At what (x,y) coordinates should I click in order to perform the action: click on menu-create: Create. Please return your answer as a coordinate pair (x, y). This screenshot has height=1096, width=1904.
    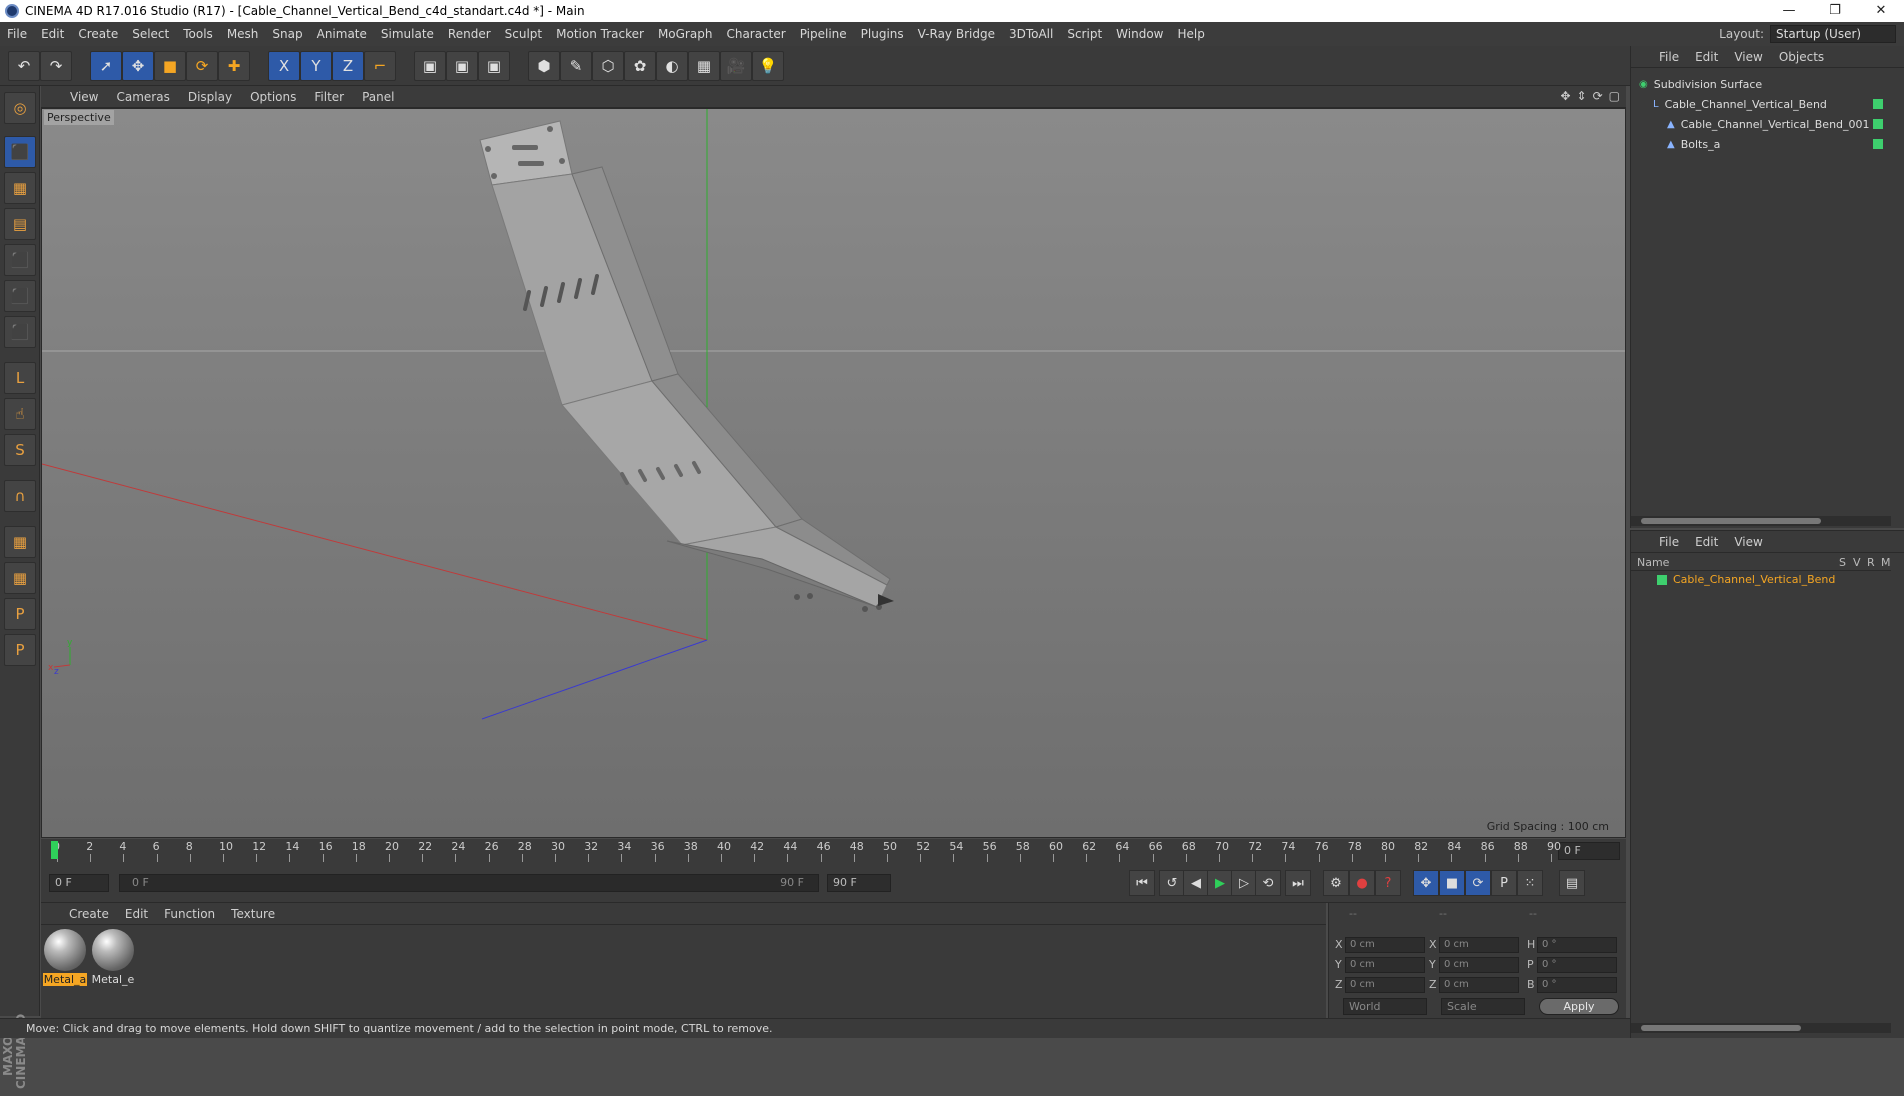
    Looking at the image, I should click on (98, 34).